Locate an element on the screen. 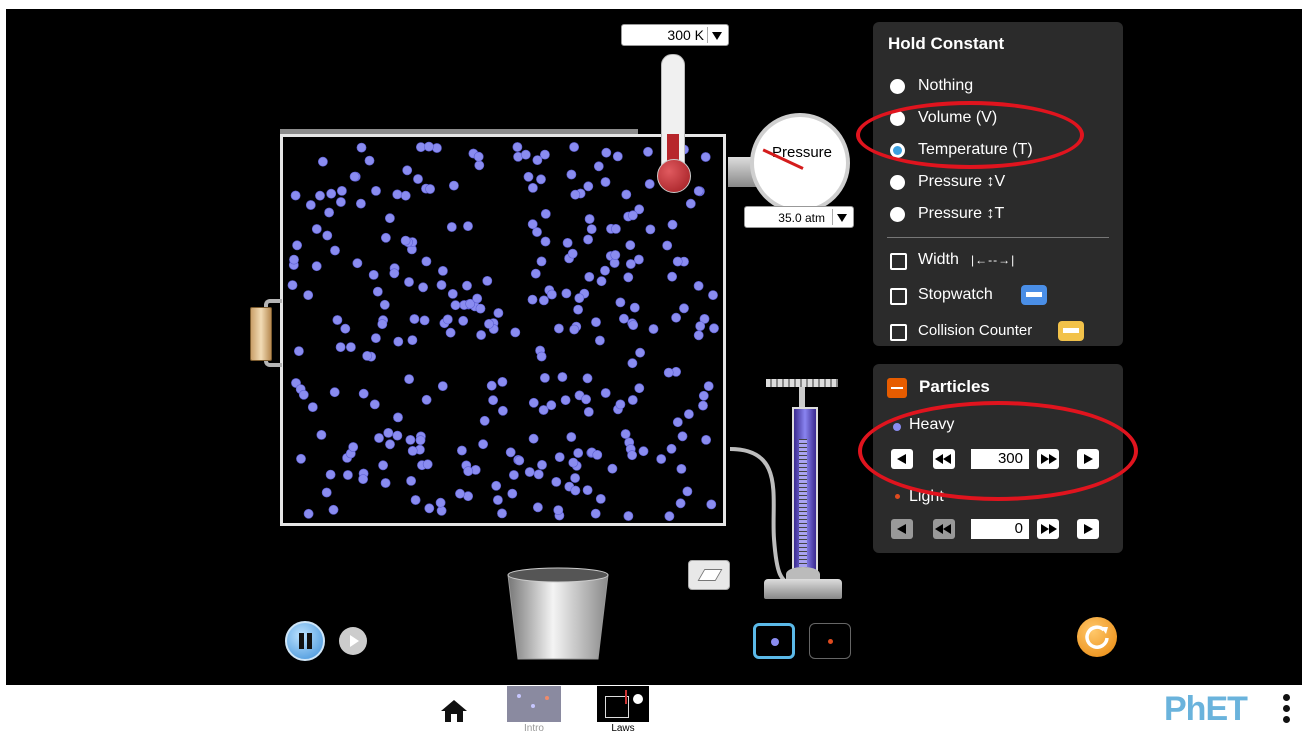 The image size is (1308, 735). stopwatch-label: Stopwatch is located at coordinates (955, 294).